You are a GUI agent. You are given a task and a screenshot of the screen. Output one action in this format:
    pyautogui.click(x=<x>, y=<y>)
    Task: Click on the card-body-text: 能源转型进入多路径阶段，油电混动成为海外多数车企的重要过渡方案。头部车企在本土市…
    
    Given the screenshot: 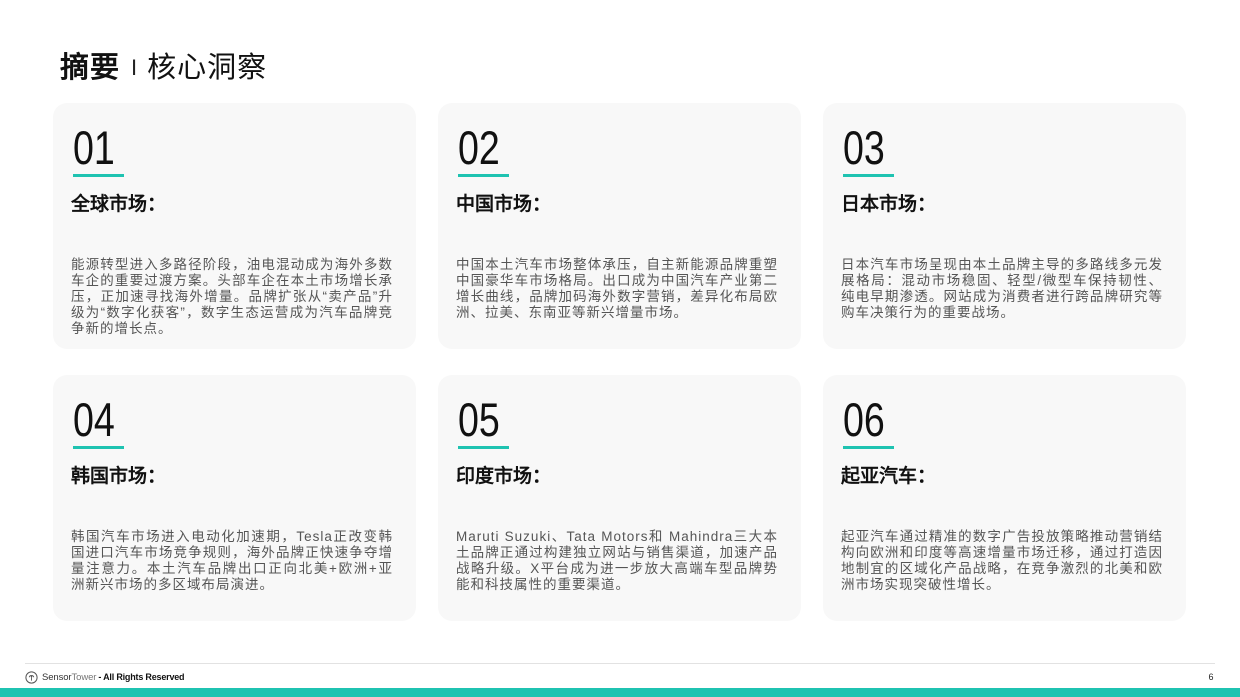 What is the action you would take?
    pyautogui.click(x=232, y=296)
    